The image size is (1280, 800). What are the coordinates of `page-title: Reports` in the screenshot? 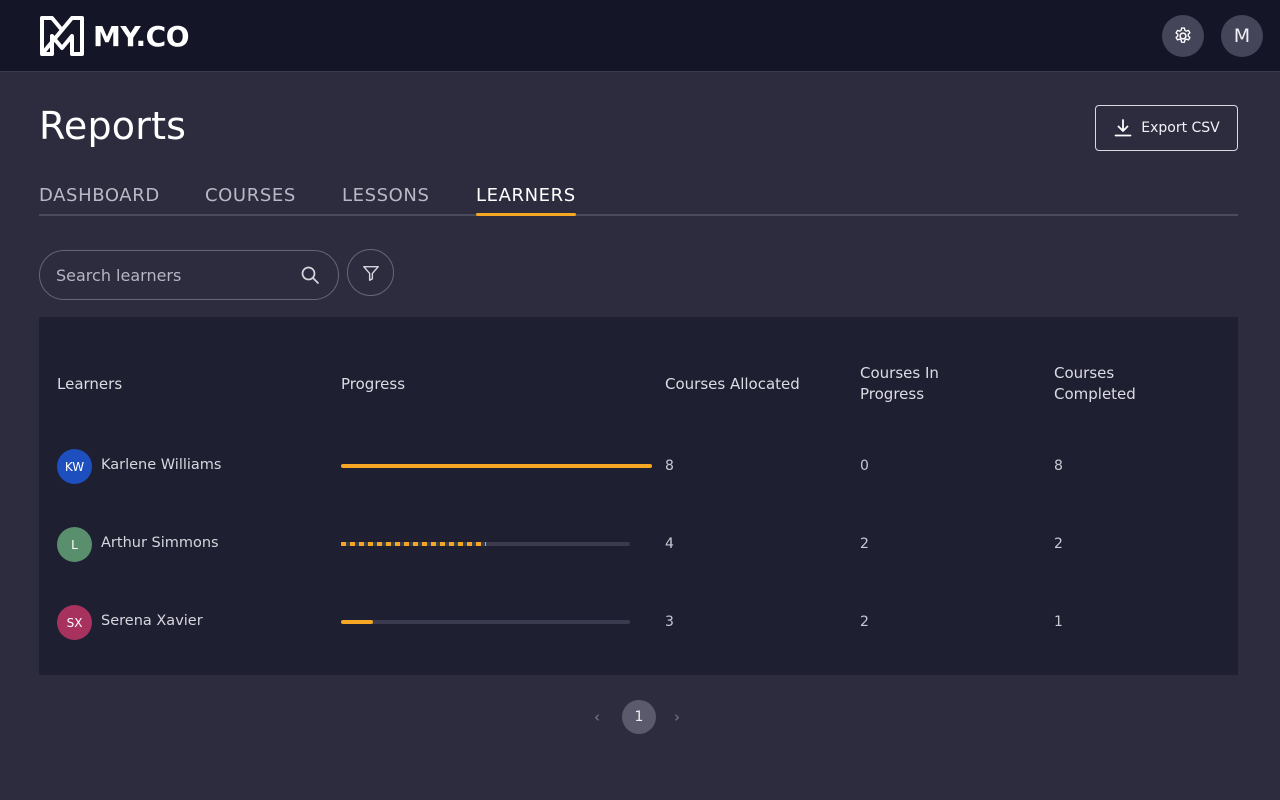 It's located at (113, 126).